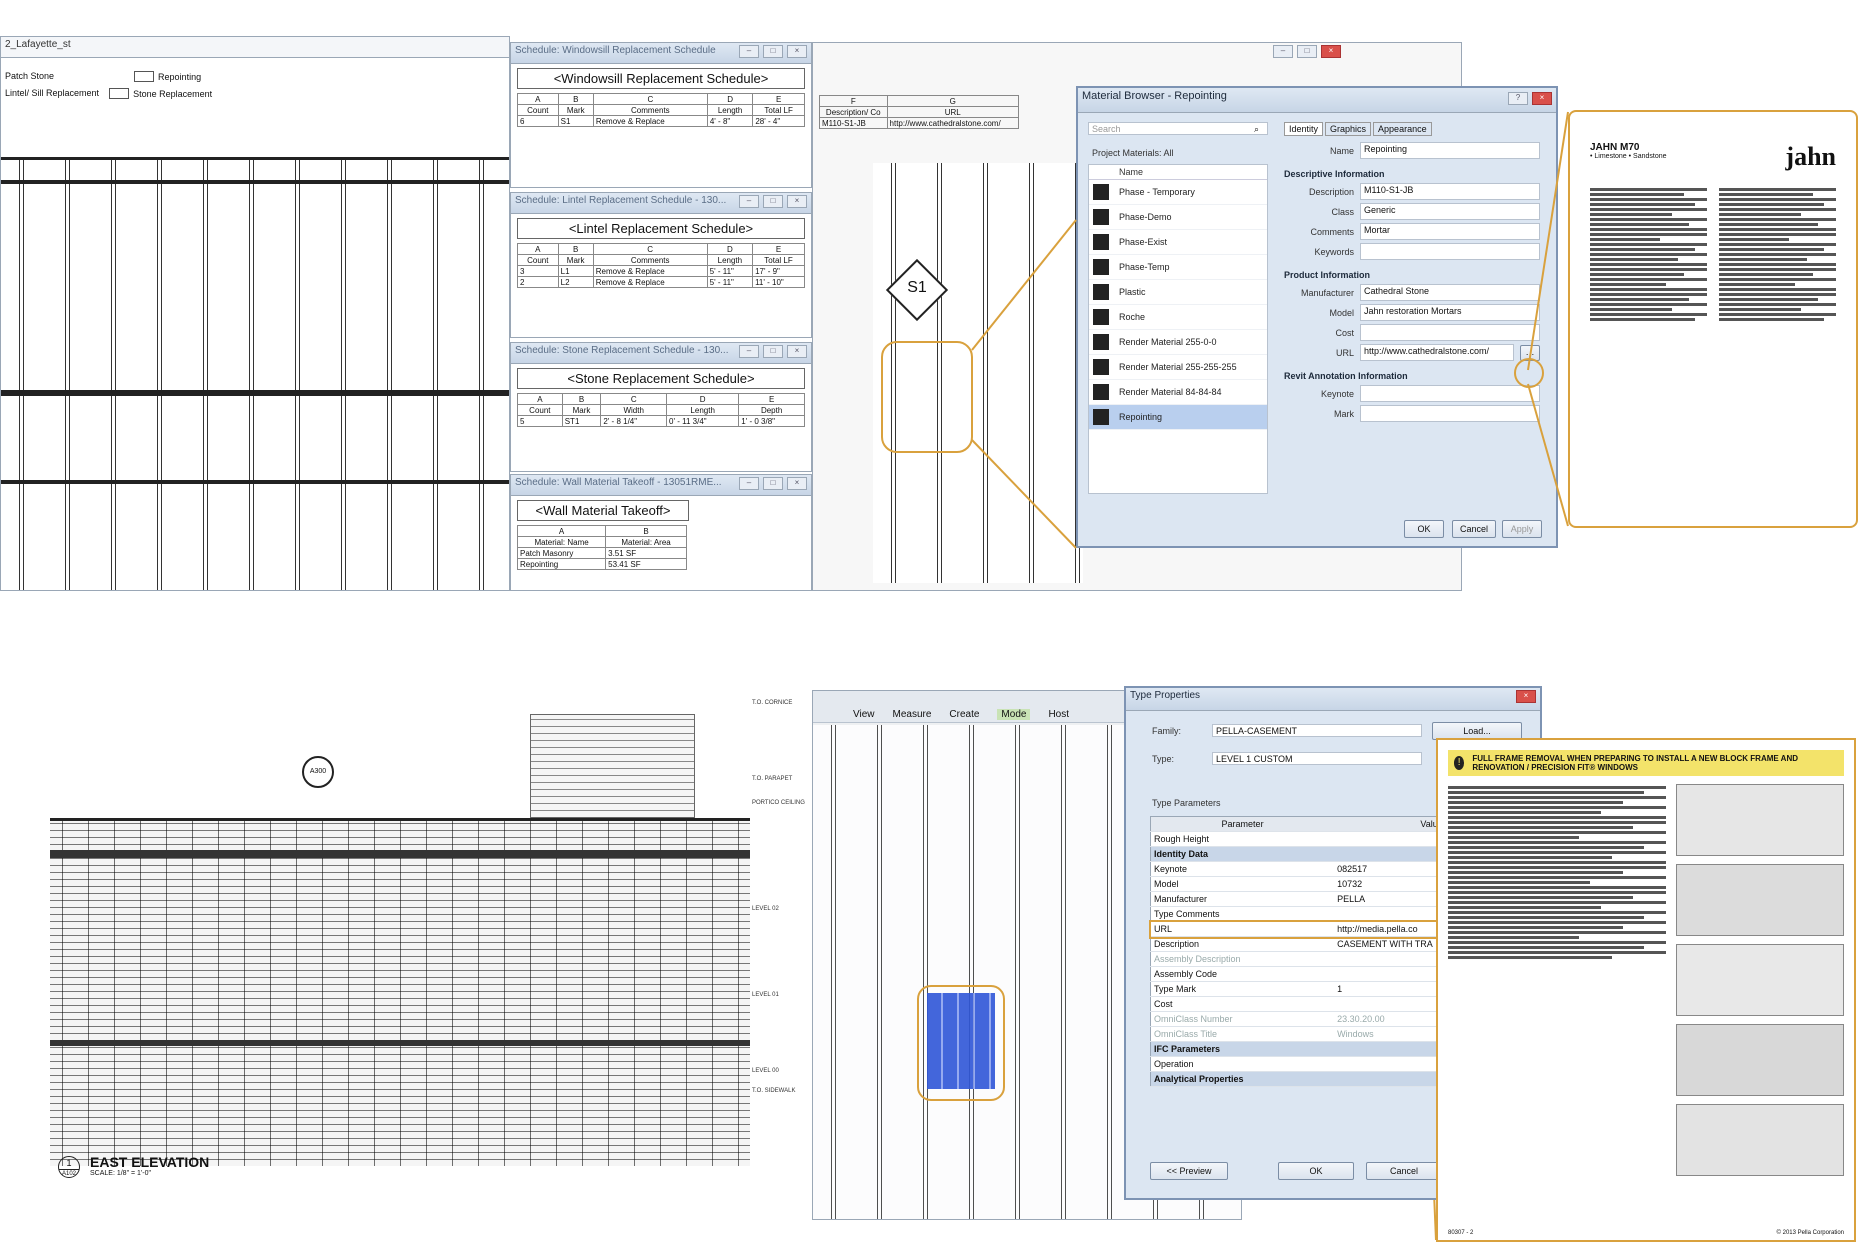 This screenshot has height=1251, width=1876. I want to click on ribbon-view: View, so click(864, 714).